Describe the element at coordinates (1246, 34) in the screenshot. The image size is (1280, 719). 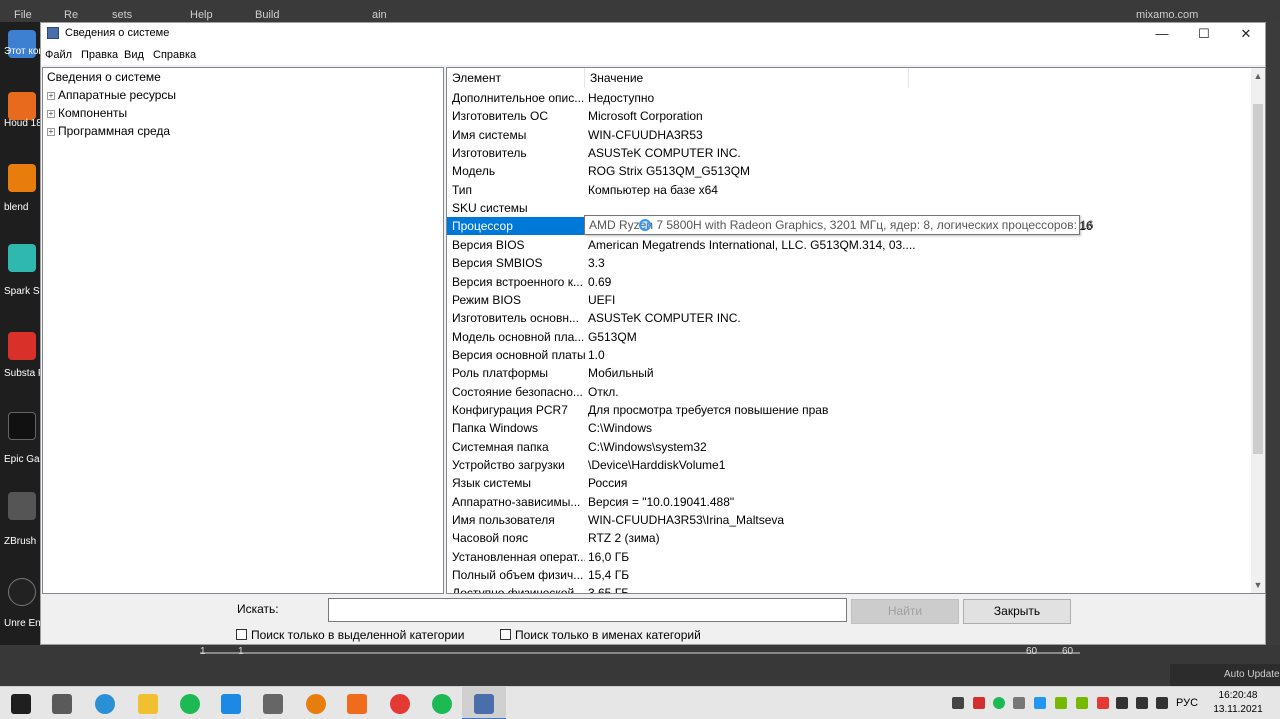
I see `close-window-button: ✕` at that location.